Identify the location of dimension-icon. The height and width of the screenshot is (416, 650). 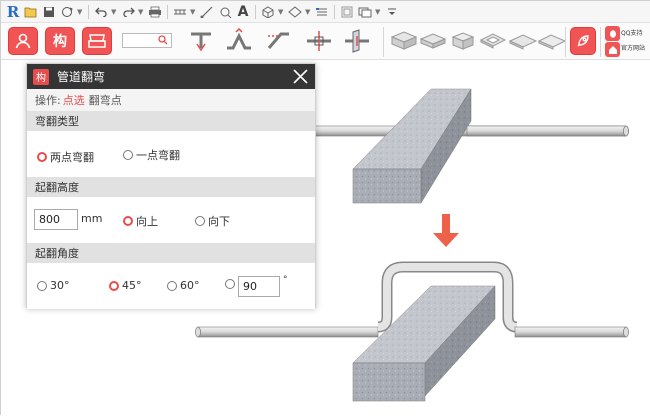
(207, 12).